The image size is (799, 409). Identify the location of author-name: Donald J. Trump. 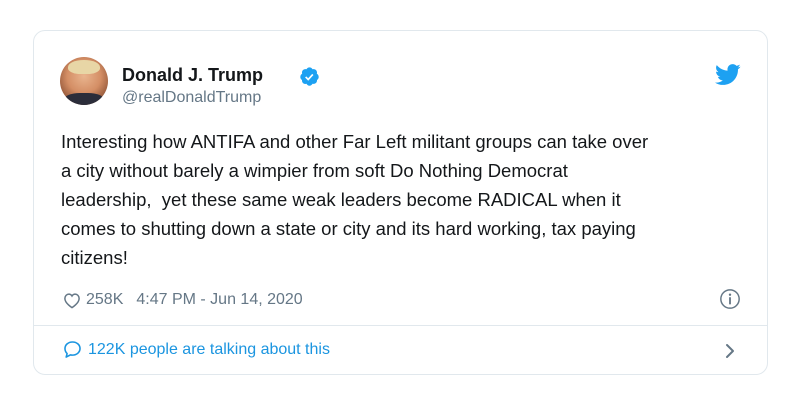
(192, 75).